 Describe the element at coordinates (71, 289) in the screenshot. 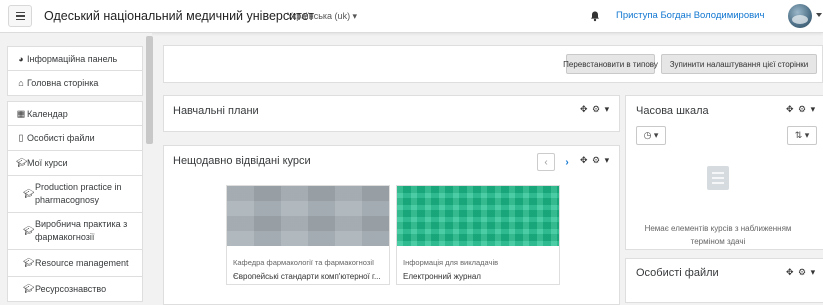

I see `sidebar-item-label: Ресурсознавство` at that location.